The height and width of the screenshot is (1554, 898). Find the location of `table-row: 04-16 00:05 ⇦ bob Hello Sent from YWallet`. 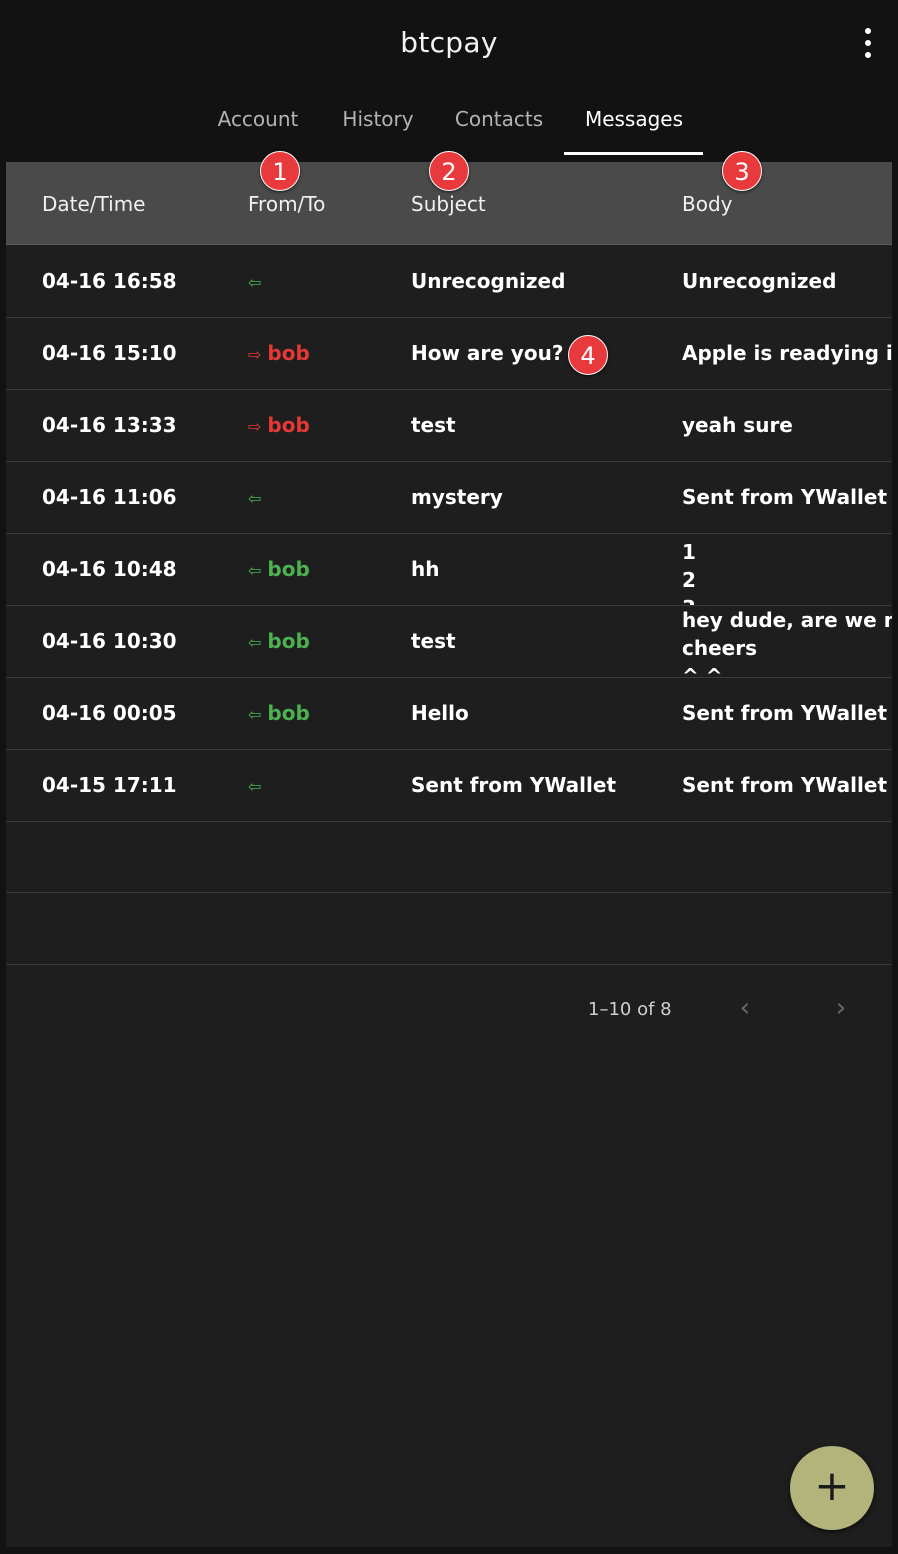

table-row: 04-16 00:05 ⇦ bob Hello Sent from YWallet is located at coordinates (449, 714).